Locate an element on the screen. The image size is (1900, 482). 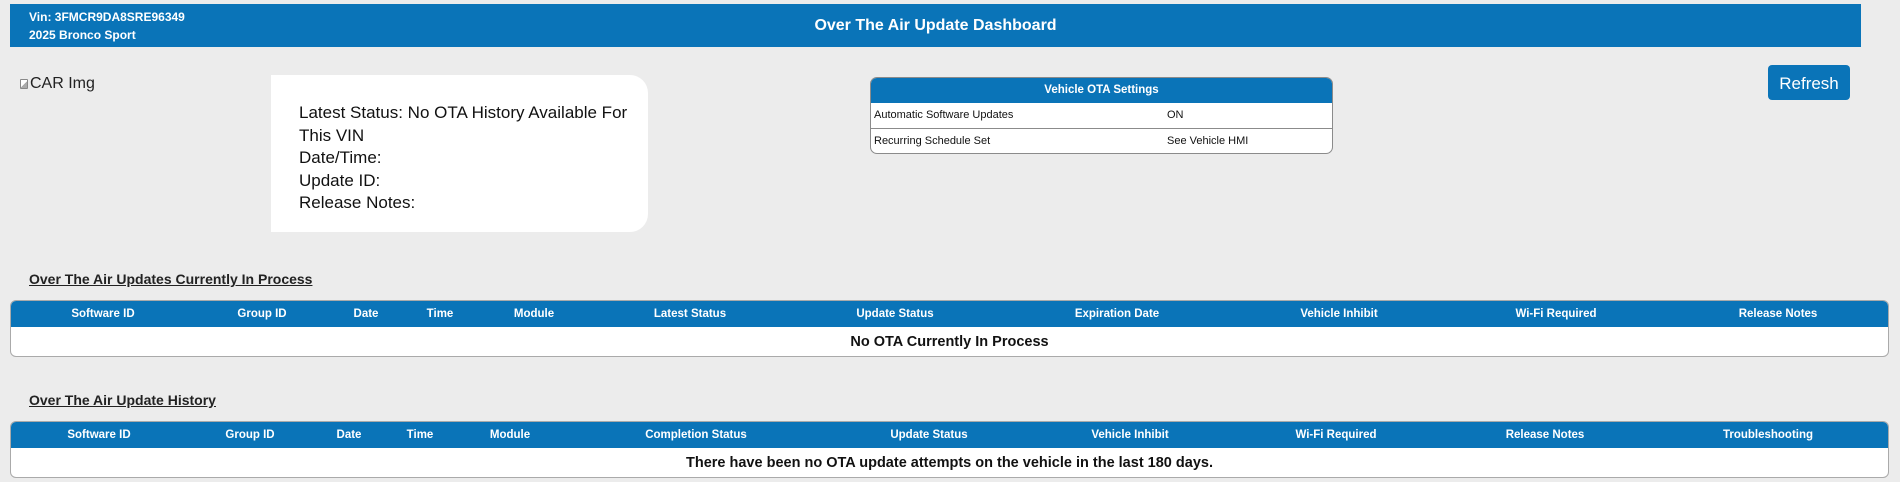
car-image: CAR Img is located at coordinates (57, 84).